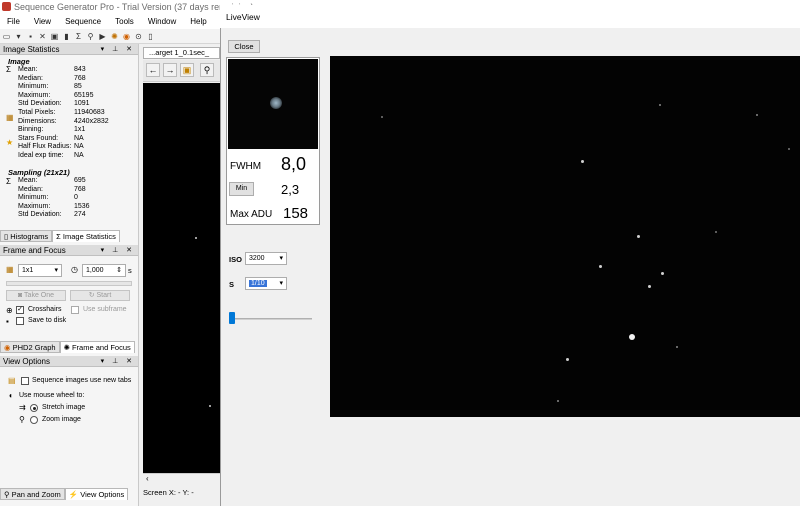 The width and height of the screenshot is (800, 506). I want to click on screen-coordinates: Screen X: - Y: -, so click(168, 492).